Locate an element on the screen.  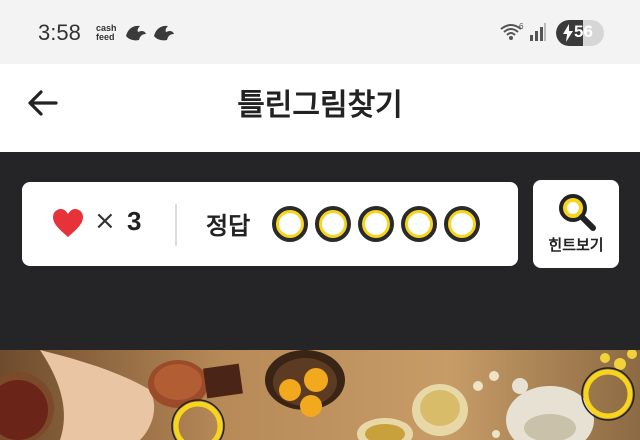
page-title: 틀린그림찾기 is located at coordinates (320, 105).